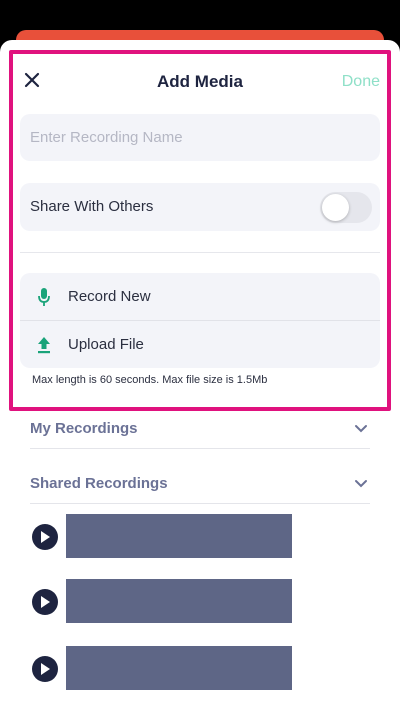 The height and width of the screenshot is (707, 400). I want to click on section-title: Shared Recordings, so click(99, 483).